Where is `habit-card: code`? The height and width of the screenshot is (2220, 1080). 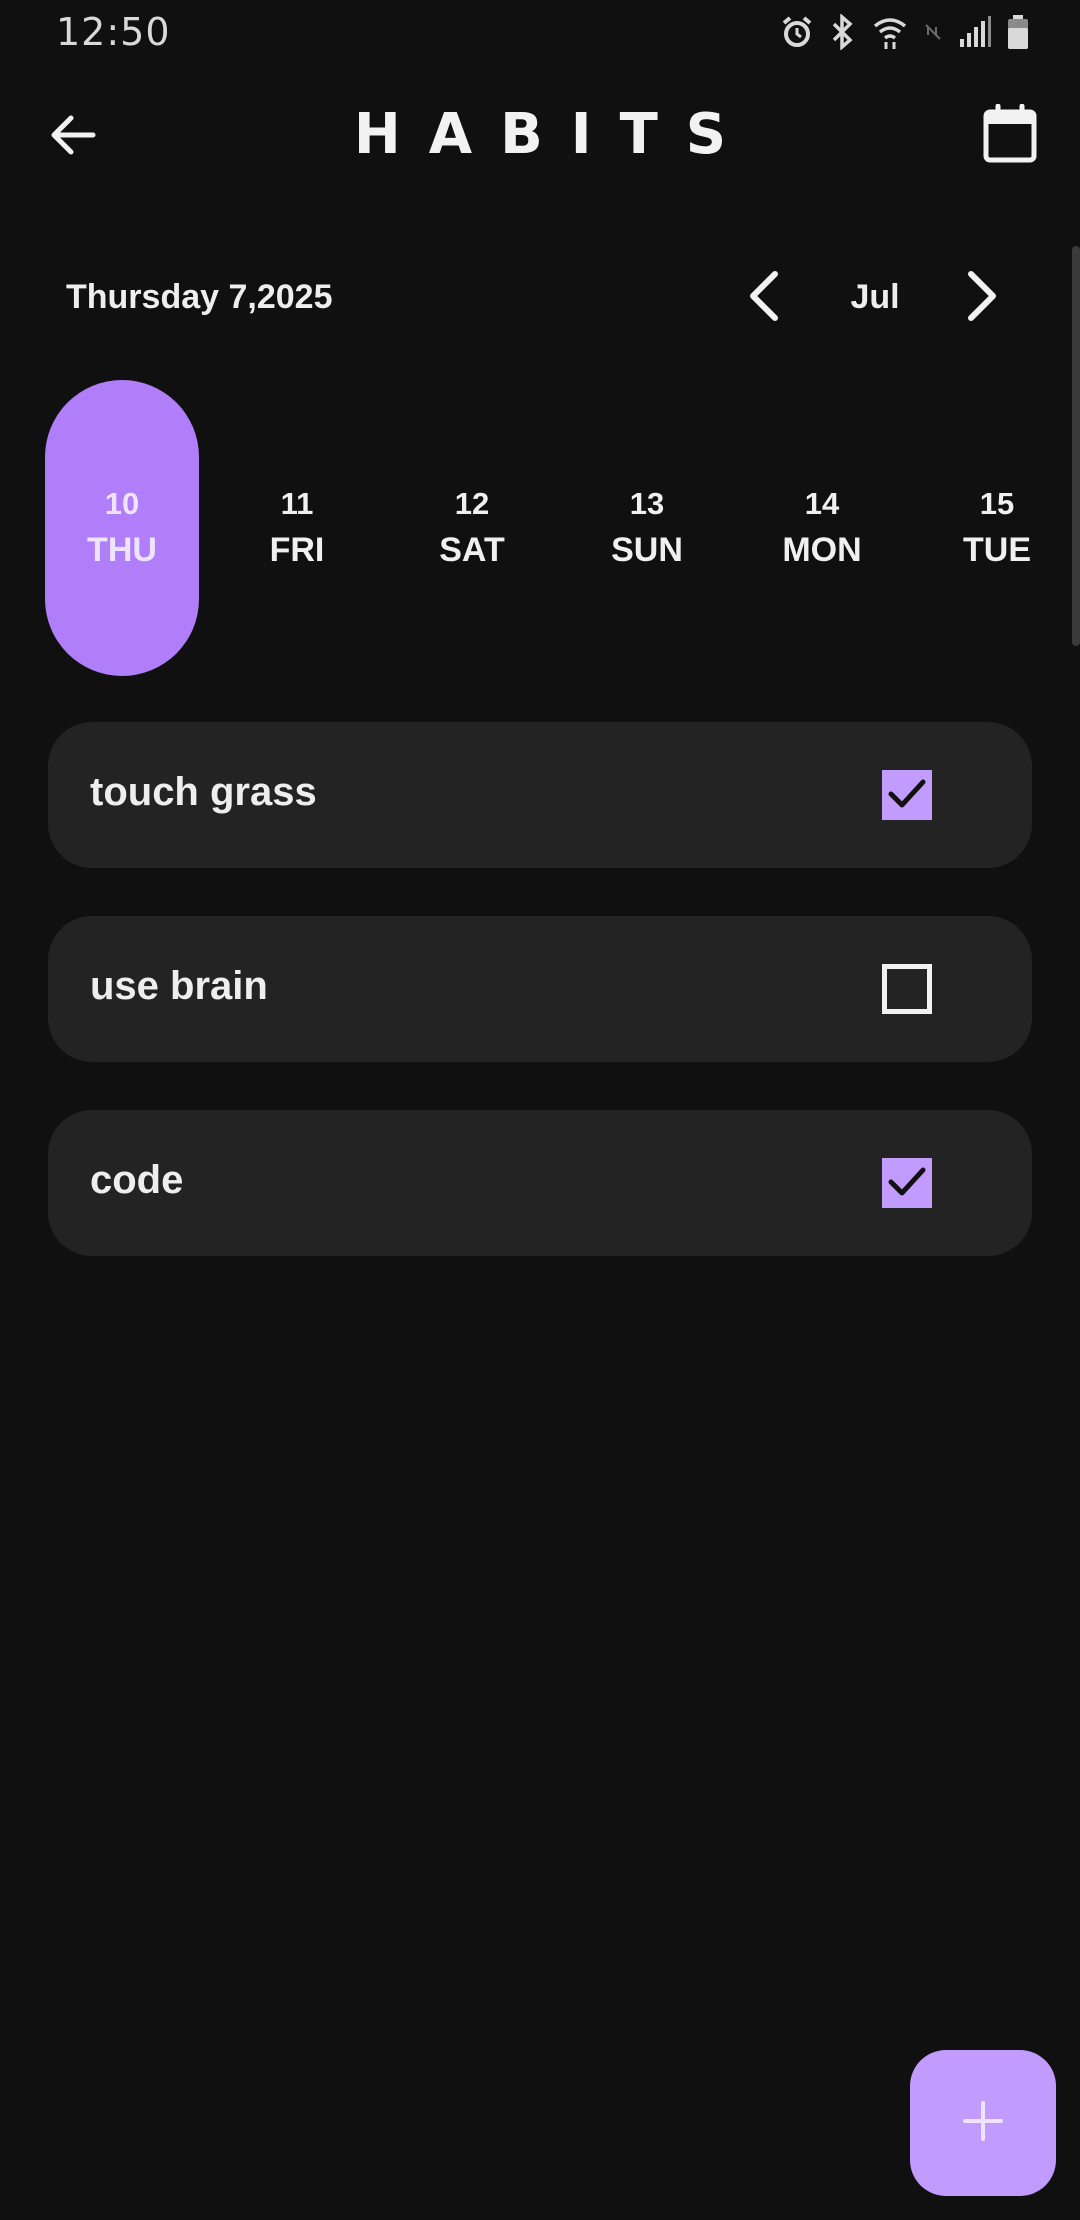 habit-card: code is located at coordinates (540, 1183).